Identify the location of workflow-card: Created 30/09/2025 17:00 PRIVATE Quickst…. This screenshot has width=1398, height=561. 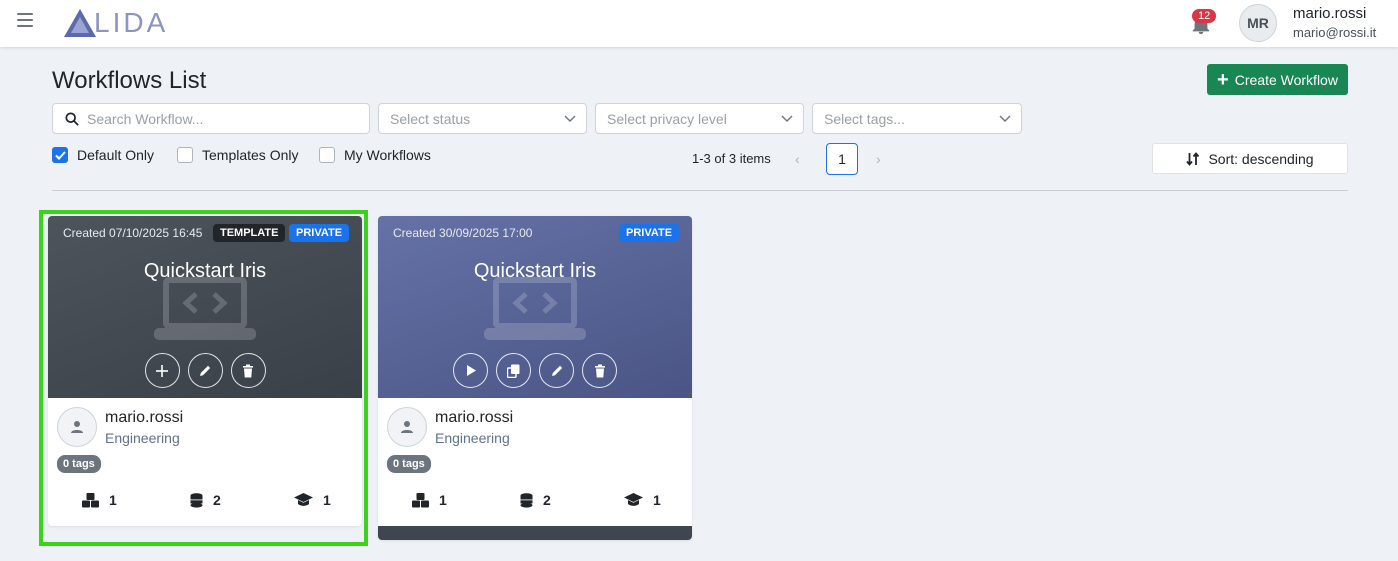
(535, 378).